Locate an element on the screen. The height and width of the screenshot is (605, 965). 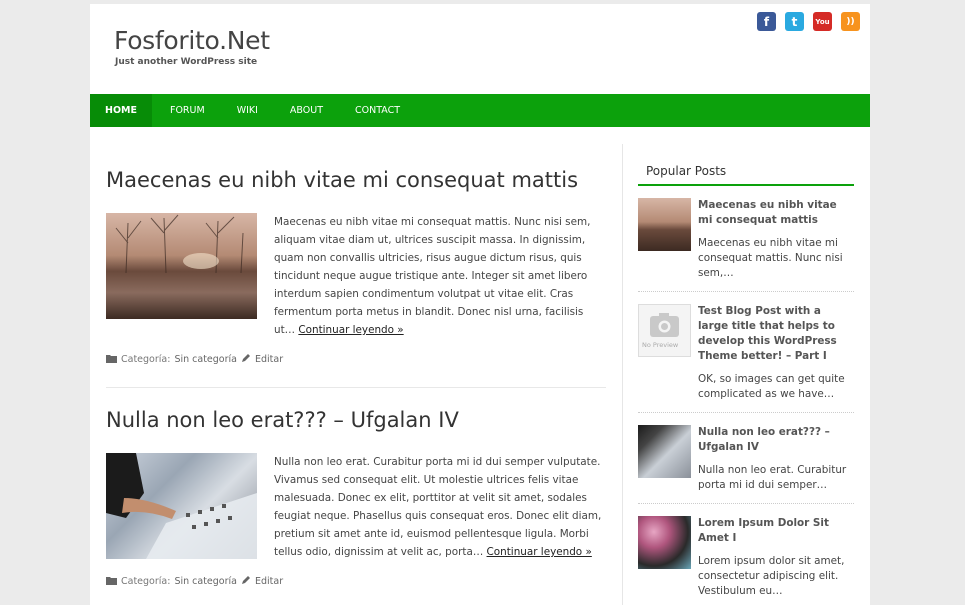
twitter-icon: t is located at coordinates (794, 21).